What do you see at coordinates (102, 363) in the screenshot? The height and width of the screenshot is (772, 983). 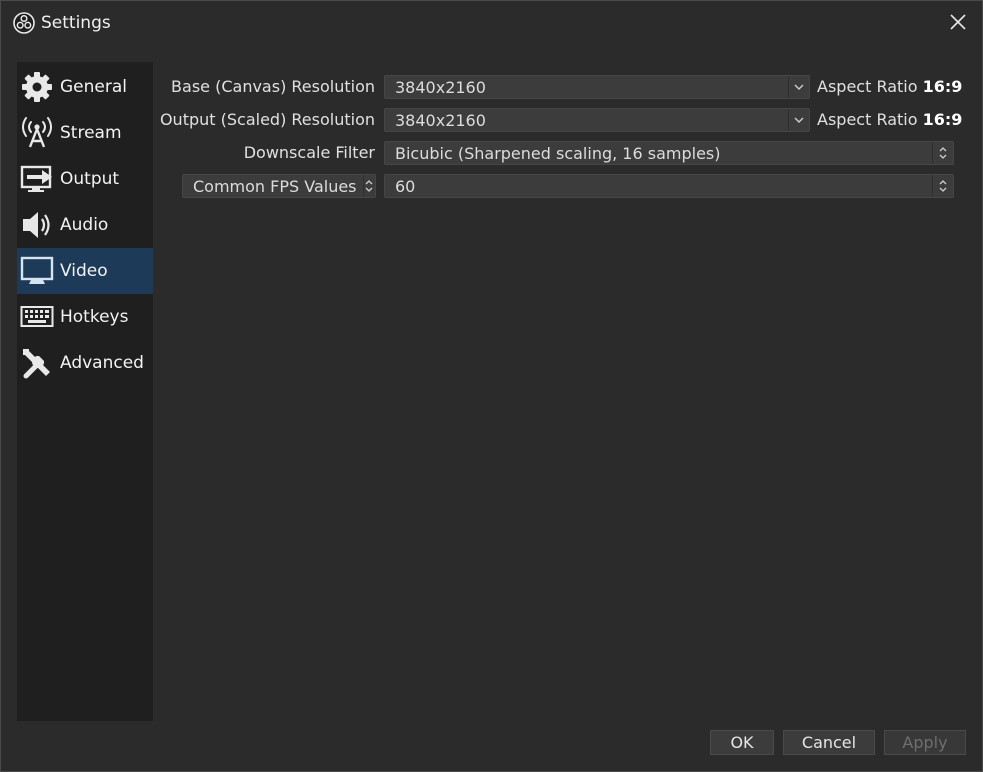 I see `sidebar-item-label: Advanced` at bounding box center [102, 363].